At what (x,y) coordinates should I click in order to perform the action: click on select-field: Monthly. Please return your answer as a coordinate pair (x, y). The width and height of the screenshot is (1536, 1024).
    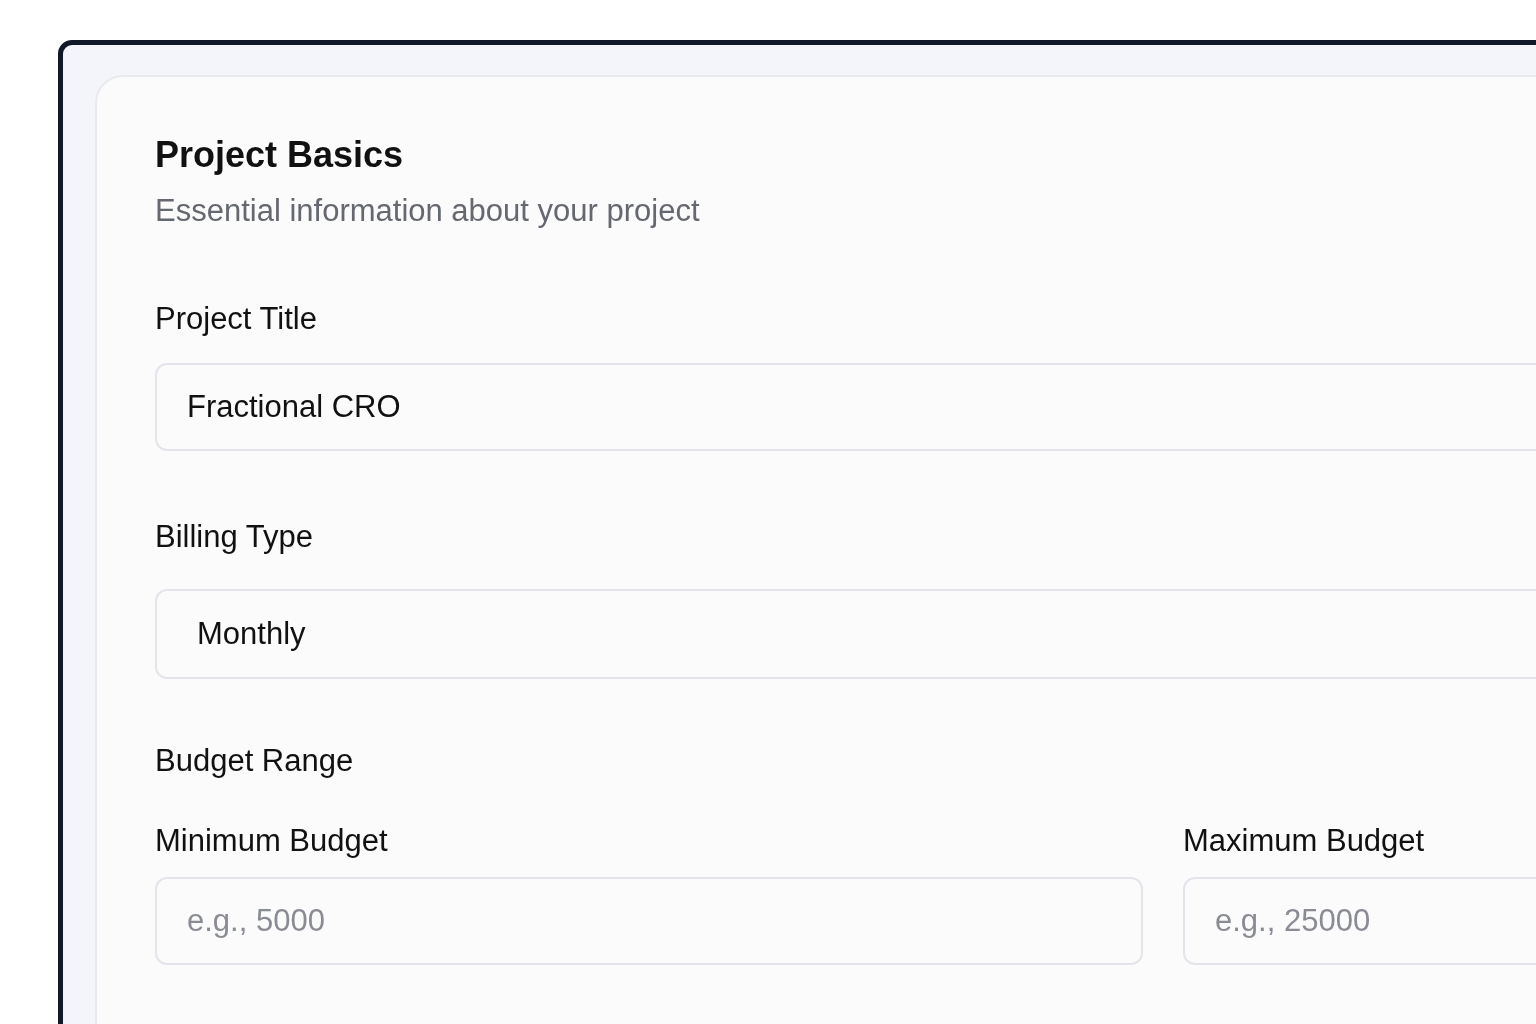
    Looking at the image, I should click on (845, 634).